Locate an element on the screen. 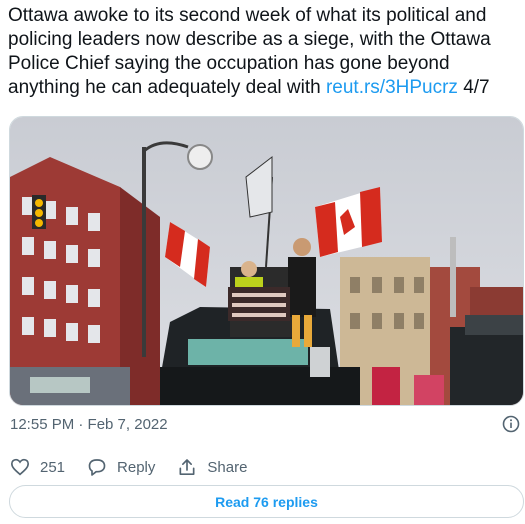 This screenshot has width=525, height=524. tweet-timestamp: 12:55 PM · Feb 7, 2022 is located at coordinates (89, 424).